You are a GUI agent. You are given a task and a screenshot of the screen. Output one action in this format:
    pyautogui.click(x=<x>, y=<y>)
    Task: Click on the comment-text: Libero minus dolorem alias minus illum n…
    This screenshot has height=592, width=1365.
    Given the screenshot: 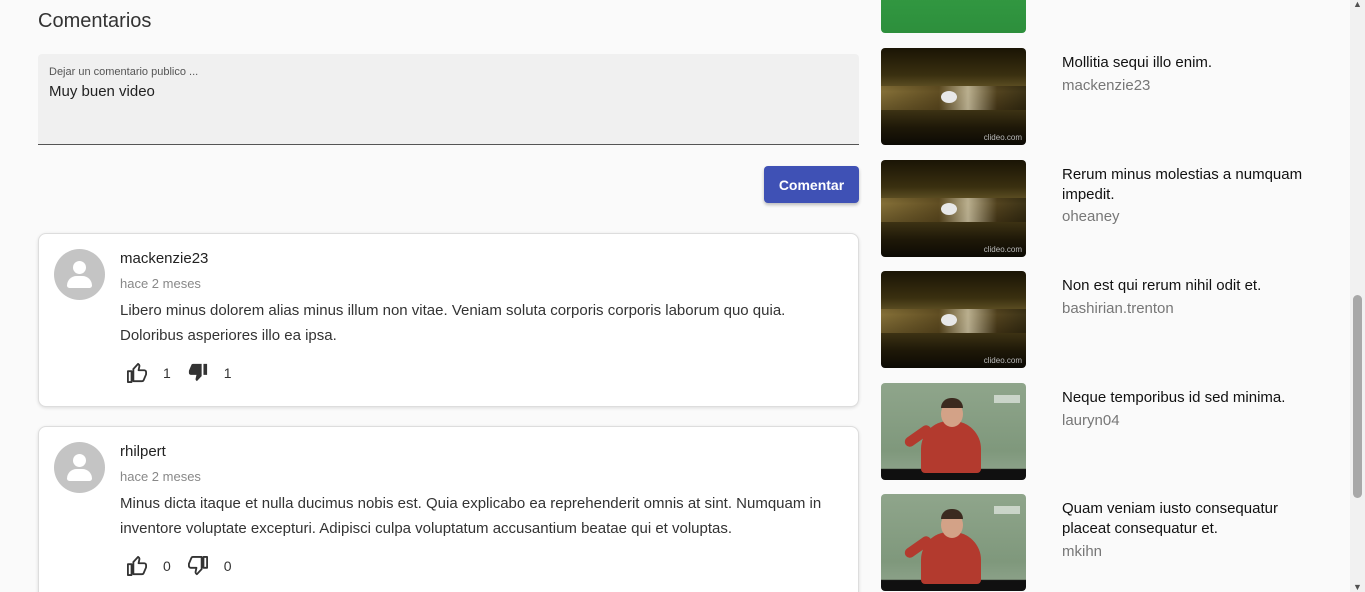 What is the action you would take?
    pyautogui.click(x=453, y=323)
    